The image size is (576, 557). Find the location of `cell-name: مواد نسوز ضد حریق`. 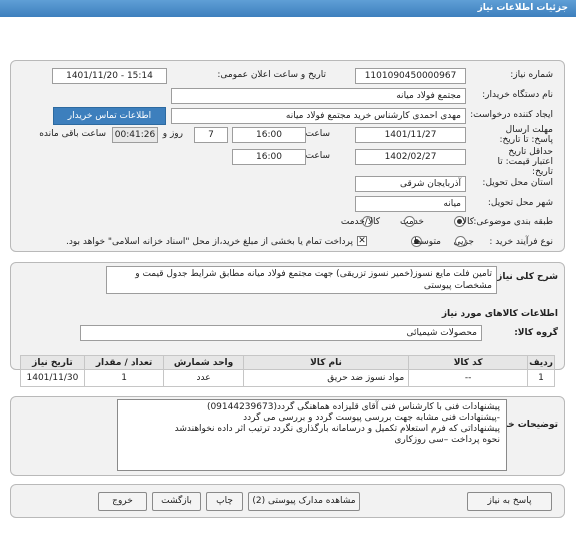

cell-name: مواد نسوز ضد حریق is located at coordinates (326, 378).